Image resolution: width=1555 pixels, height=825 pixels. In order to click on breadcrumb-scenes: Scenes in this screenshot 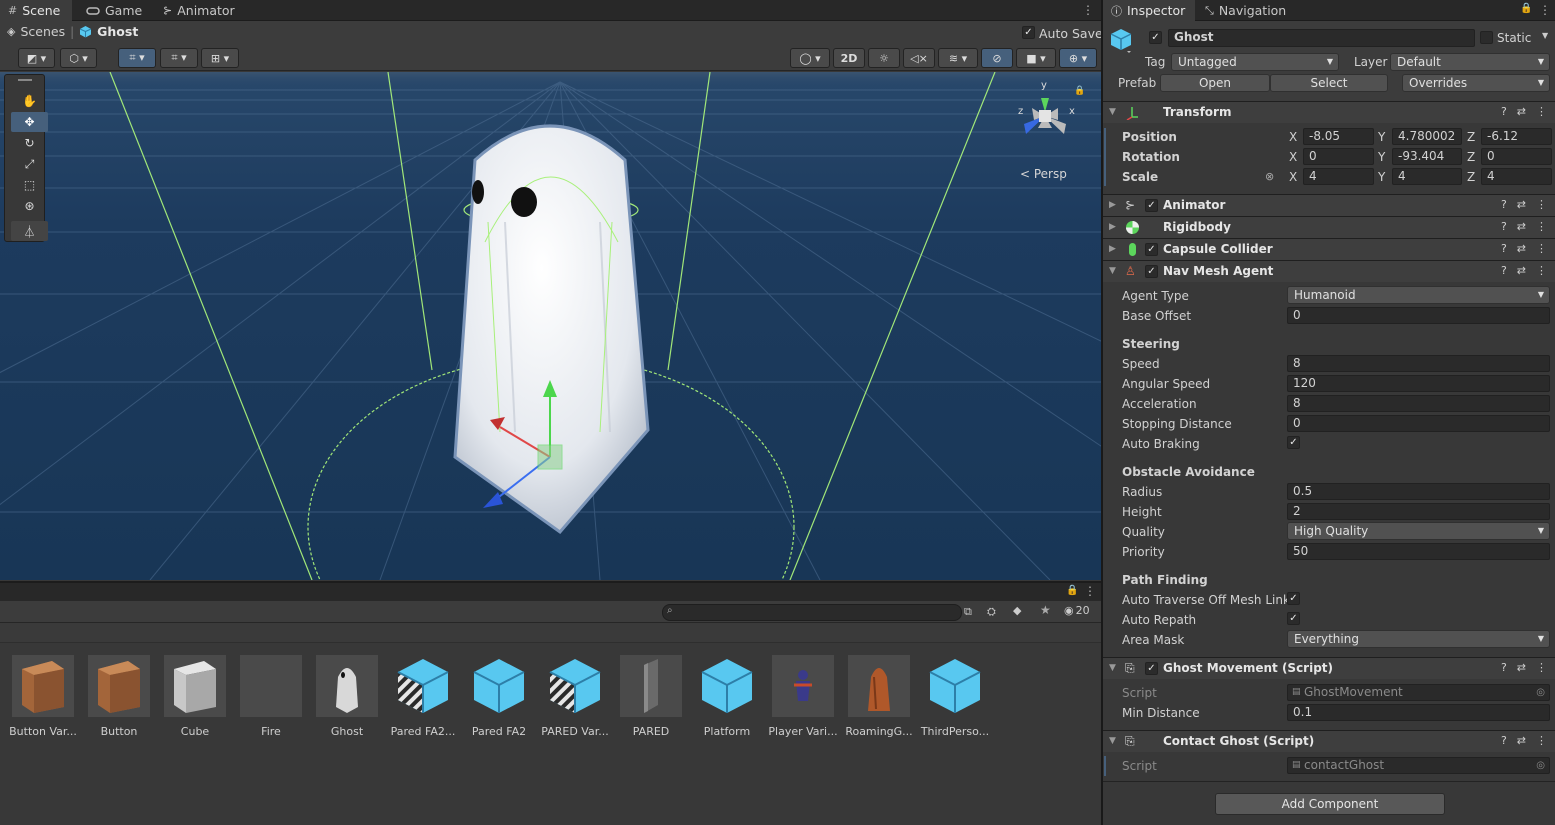, I will do `click(42, 31)`.